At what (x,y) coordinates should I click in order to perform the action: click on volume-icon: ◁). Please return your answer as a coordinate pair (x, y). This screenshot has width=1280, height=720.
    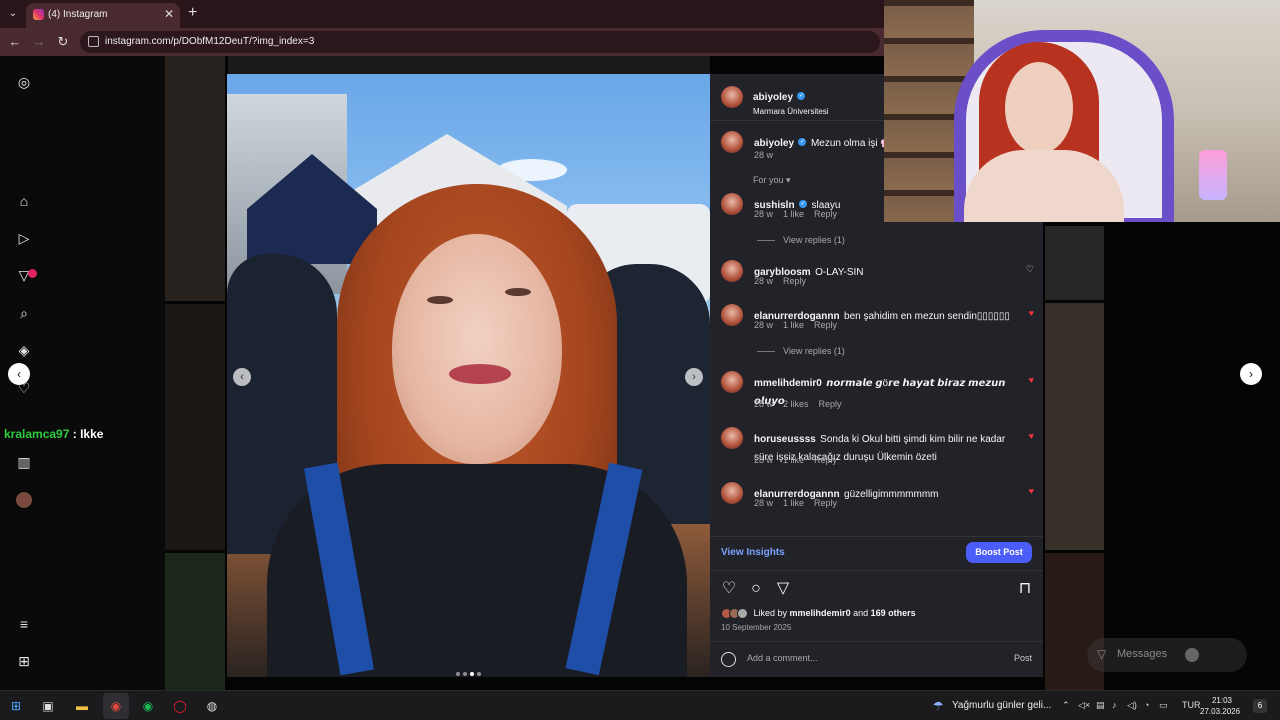
    Looking at the image, I should click on (1132, 705).